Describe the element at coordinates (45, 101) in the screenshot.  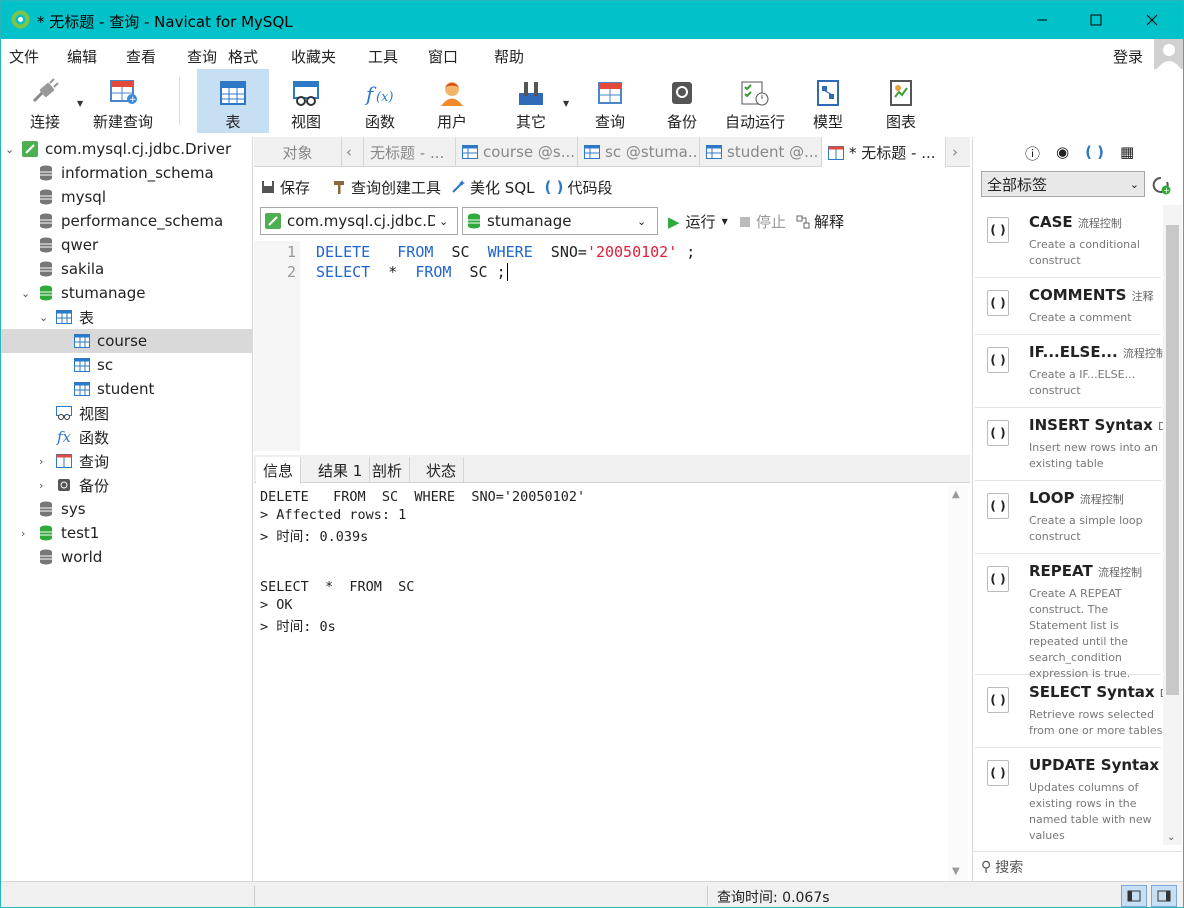
I see `connect-button: 连接` at that location.